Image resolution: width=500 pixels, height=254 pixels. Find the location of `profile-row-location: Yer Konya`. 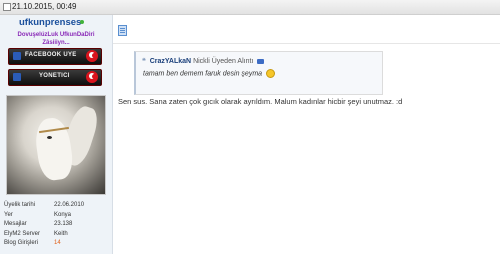

profile-row-location: Yer Konya is located at coordinates (56, 217).